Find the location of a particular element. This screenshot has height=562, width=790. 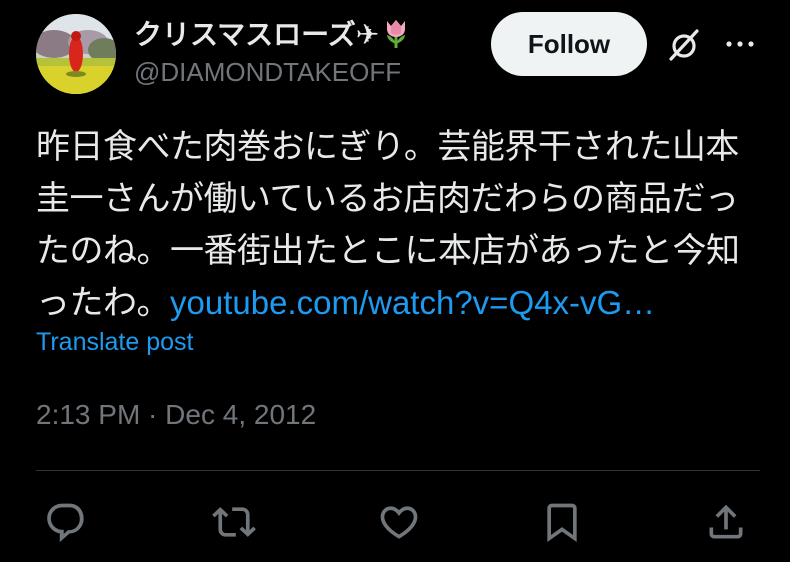

tweet-text-line: 昨日食べた肉巻おにぎり。芸能界干された山本 is located at coordinates (387, 147).